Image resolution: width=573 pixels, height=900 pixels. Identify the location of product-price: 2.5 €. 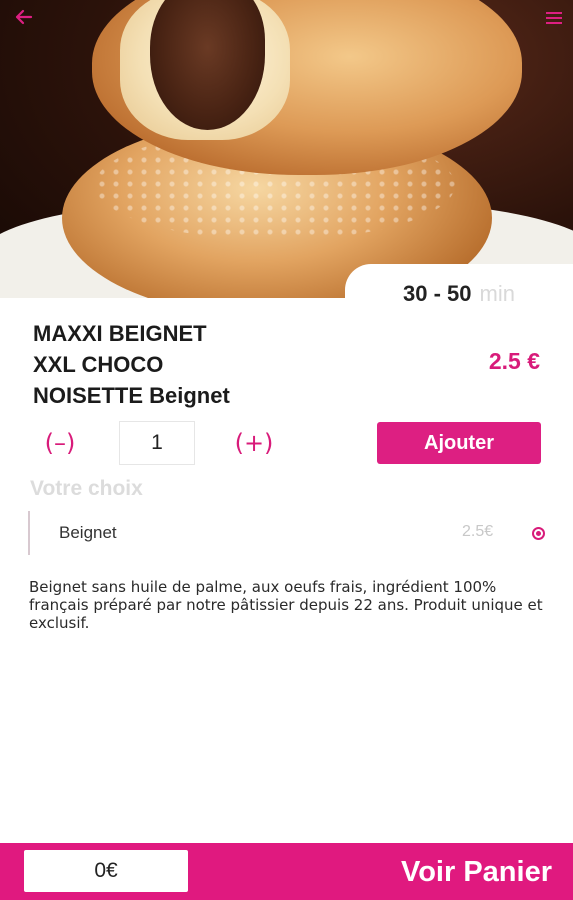
(514, 361).